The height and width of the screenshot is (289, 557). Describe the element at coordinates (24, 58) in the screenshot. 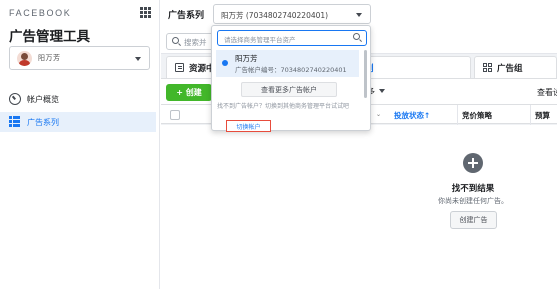

I see `avatar` at that location.